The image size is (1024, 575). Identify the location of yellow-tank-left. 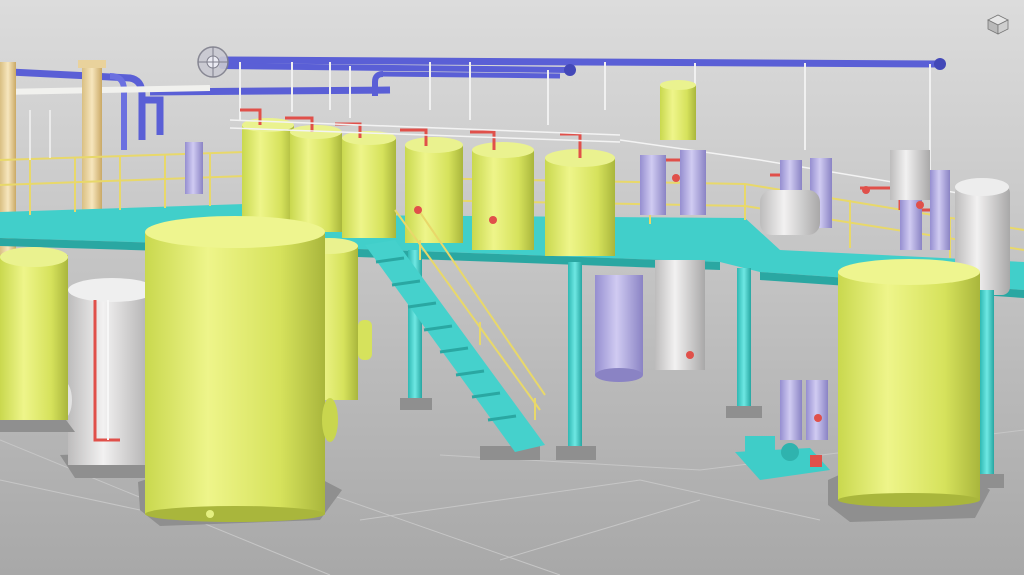
(37, 339).